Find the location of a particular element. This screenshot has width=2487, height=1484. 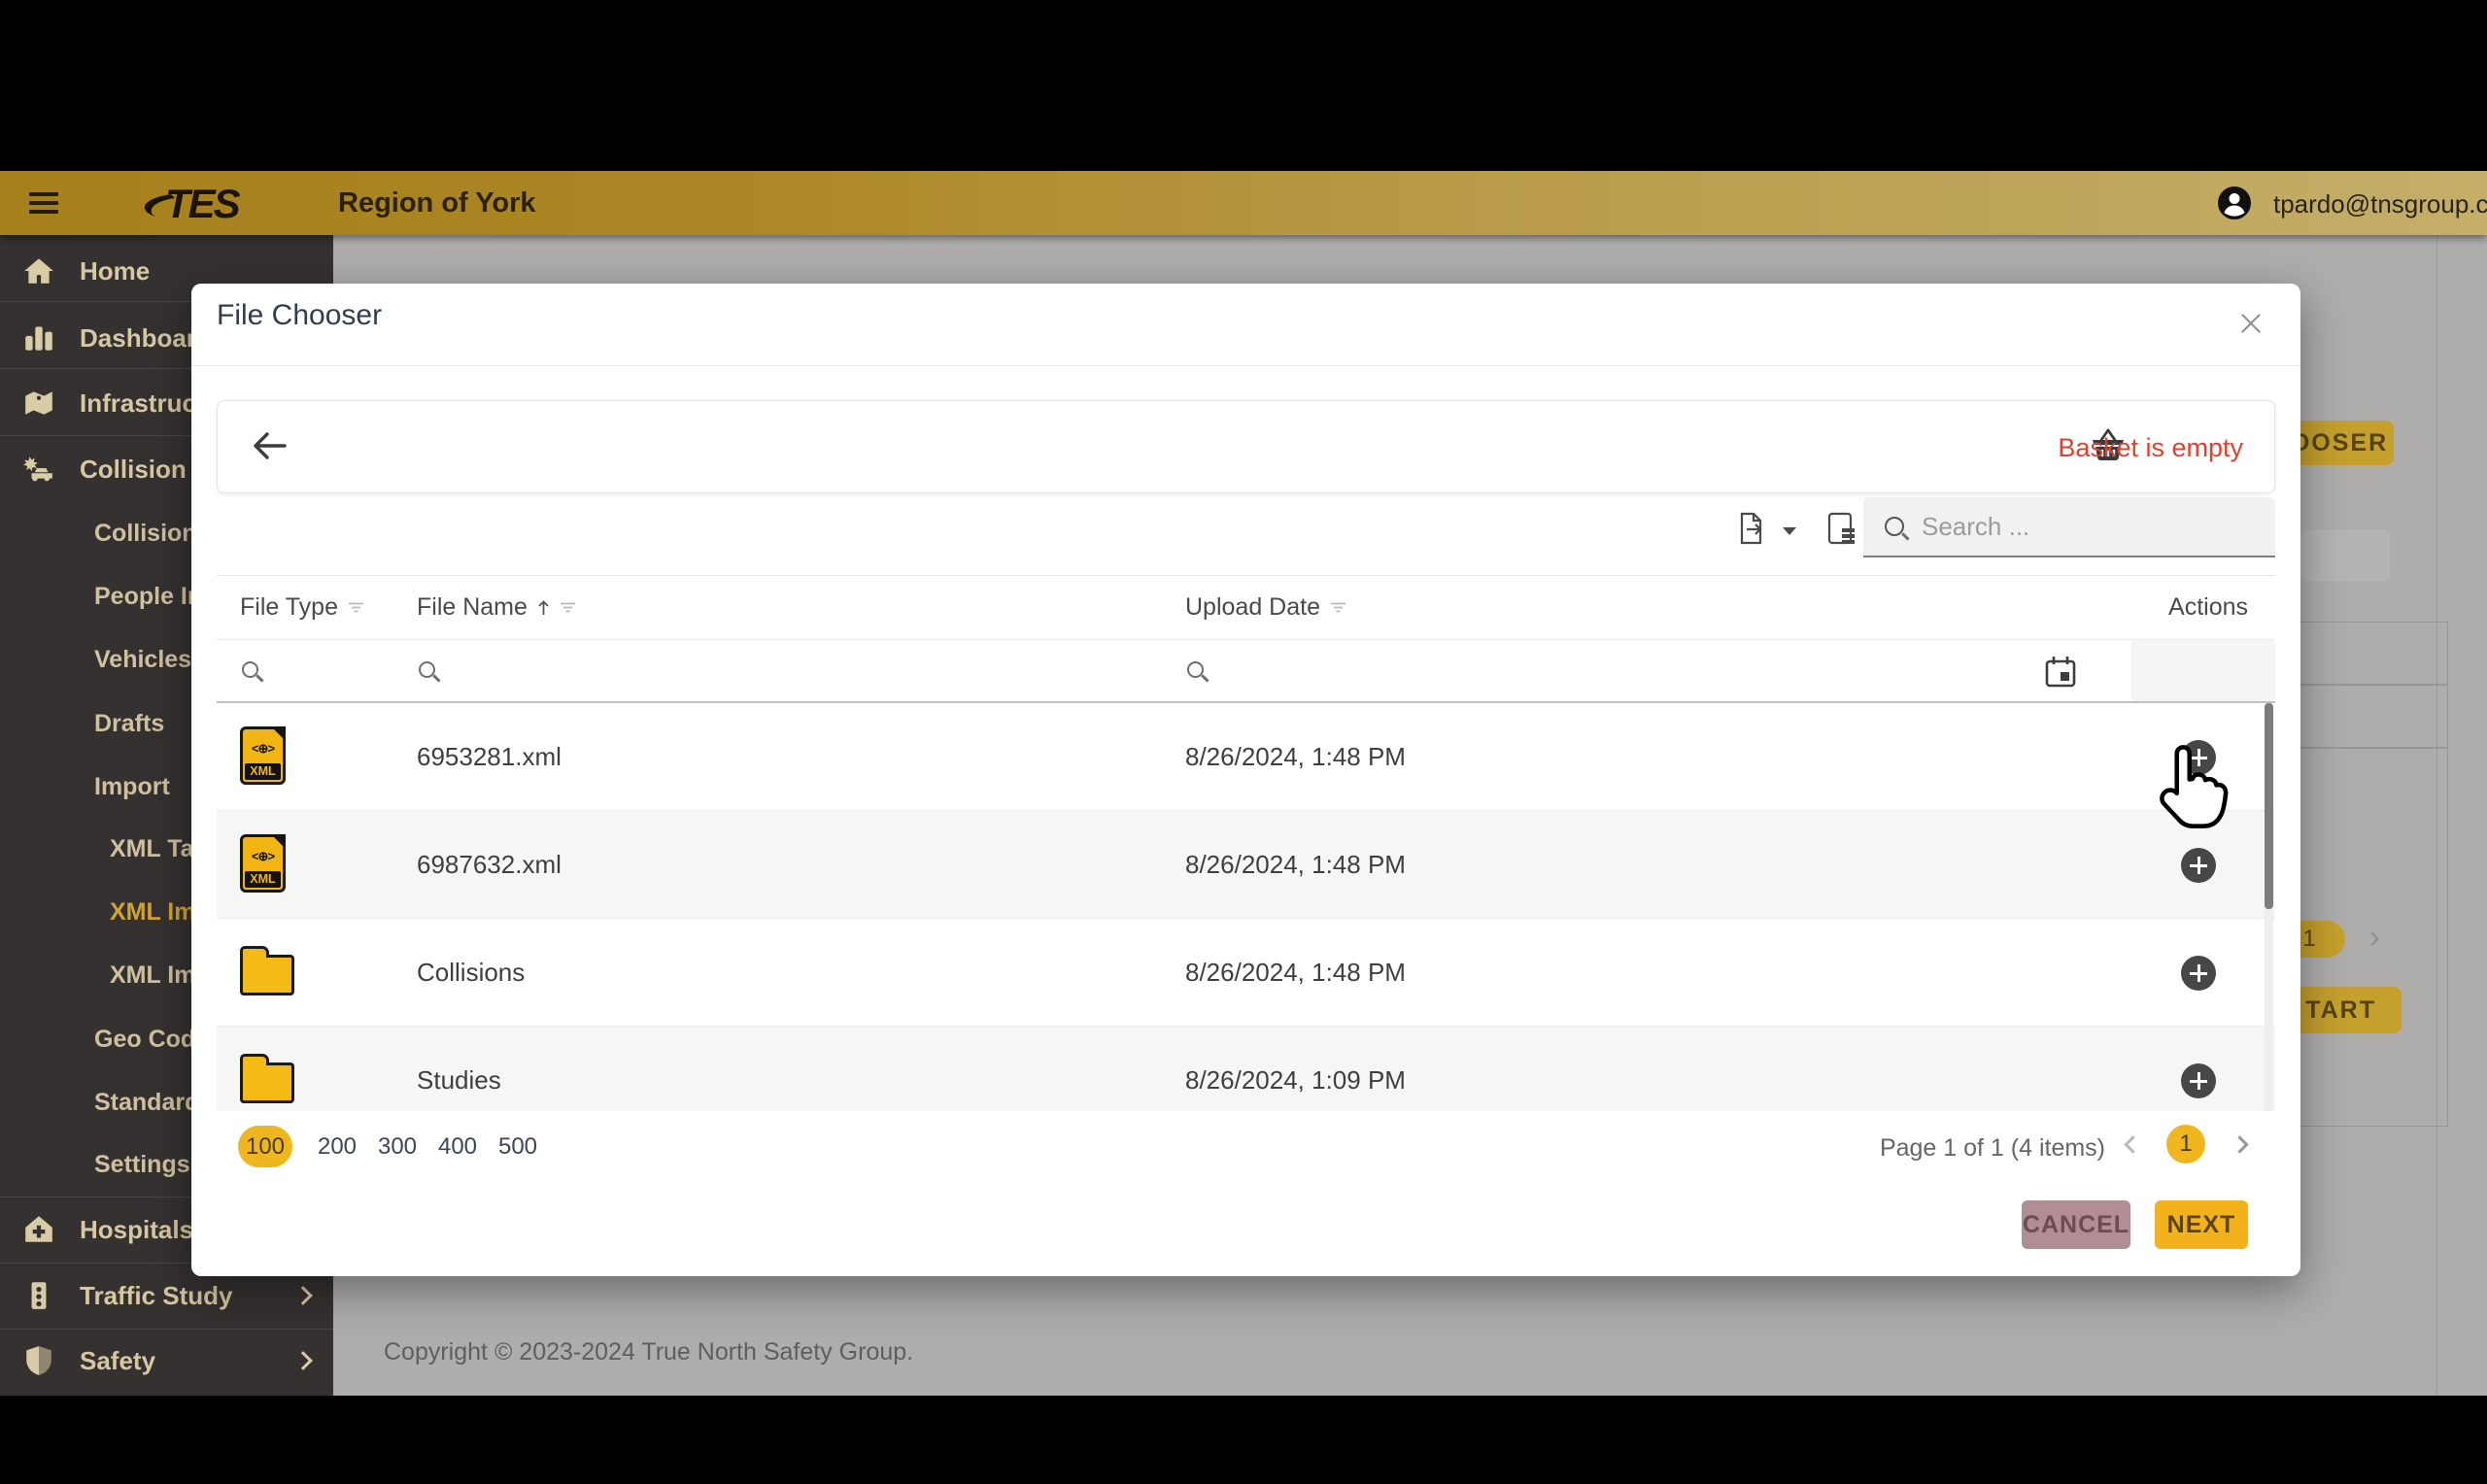

traffic-light-icon is located at coordinates (38, 1295).